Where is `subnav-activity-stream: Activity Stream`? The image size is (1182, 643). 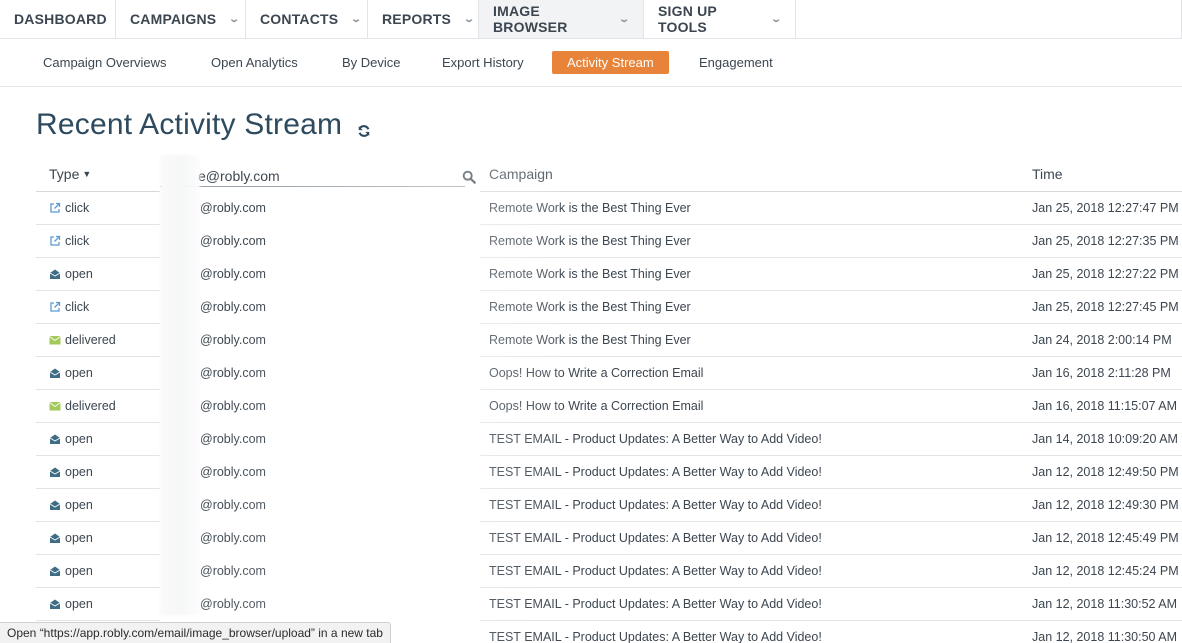
subnav-activity-stream: Activity Stream is located at coordinates (610, 62).